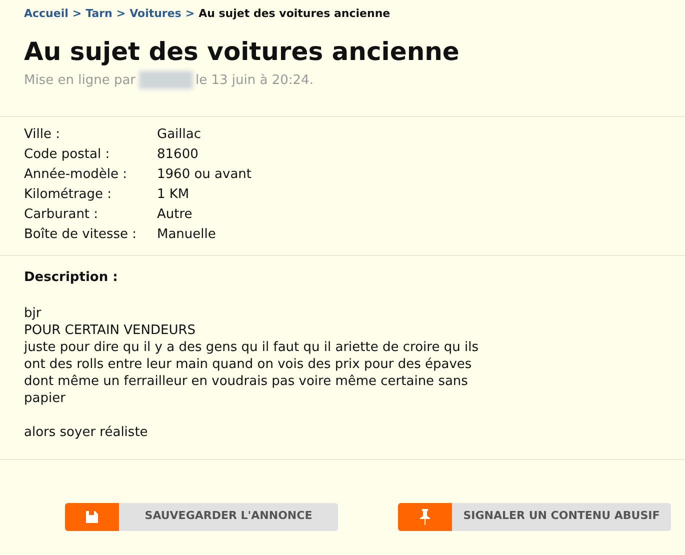 The height and width of the screenshot is (555, 685). Describe the element at coordinates (156, 14) in the screenshot. I see `breadcrumb-link: Voitures` at that location.